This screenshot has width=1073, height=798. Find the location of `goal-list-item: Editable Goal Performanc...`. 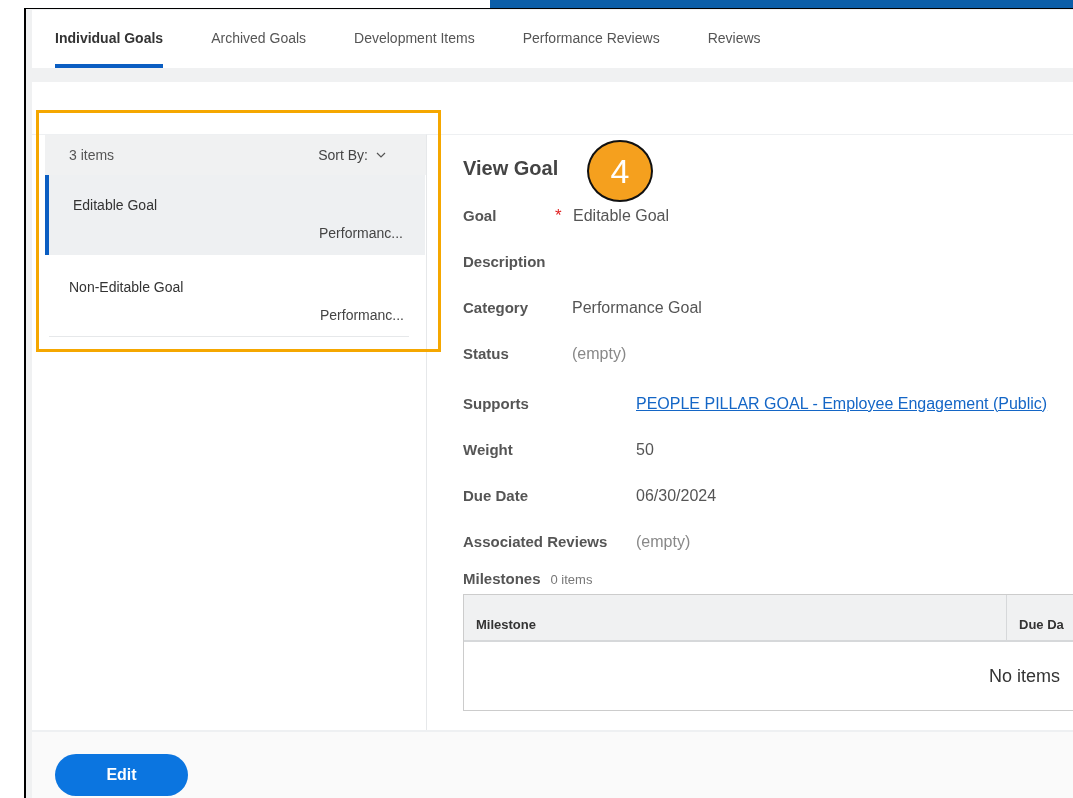

goal-list-item: Editable Goal Performanc... is located at coordinates (235, 215).